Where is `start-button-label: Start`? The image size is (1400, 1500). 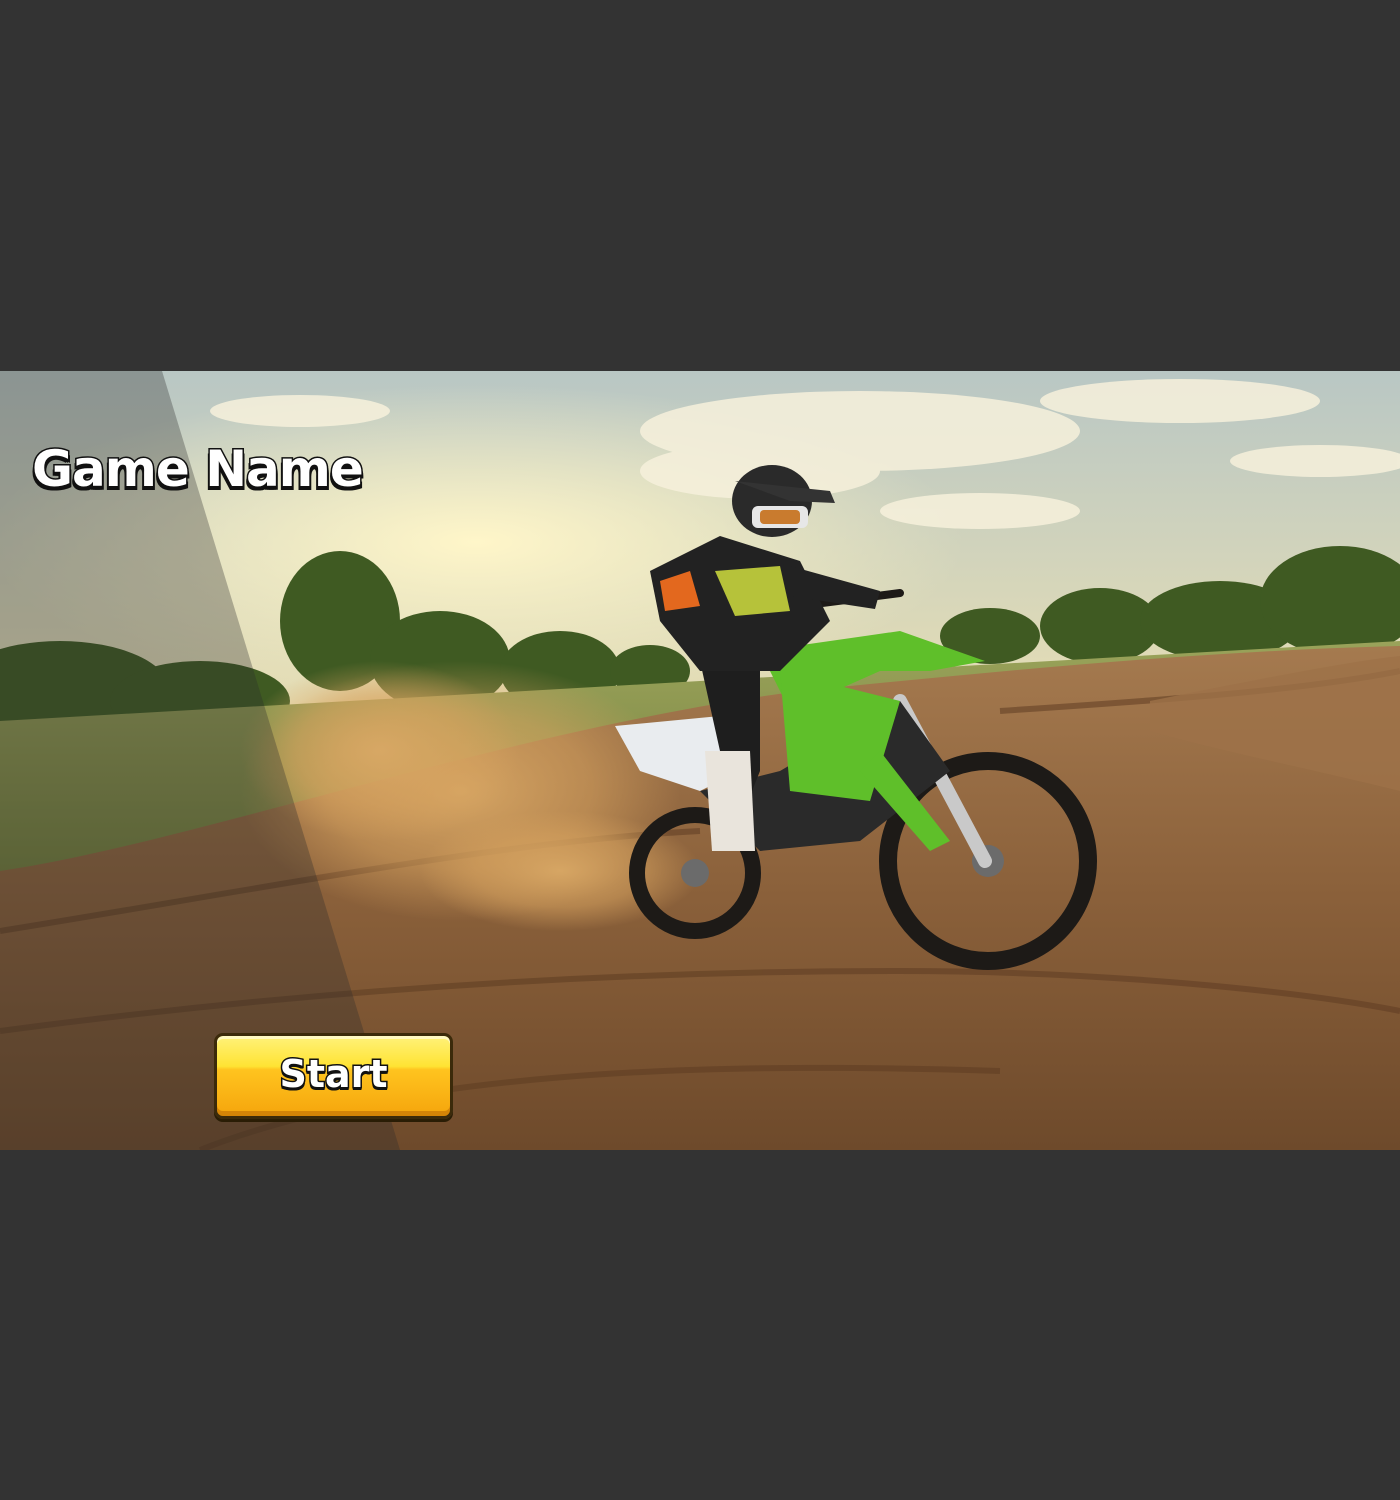
start-button-label: Start is located at coordinates (333, 1074).